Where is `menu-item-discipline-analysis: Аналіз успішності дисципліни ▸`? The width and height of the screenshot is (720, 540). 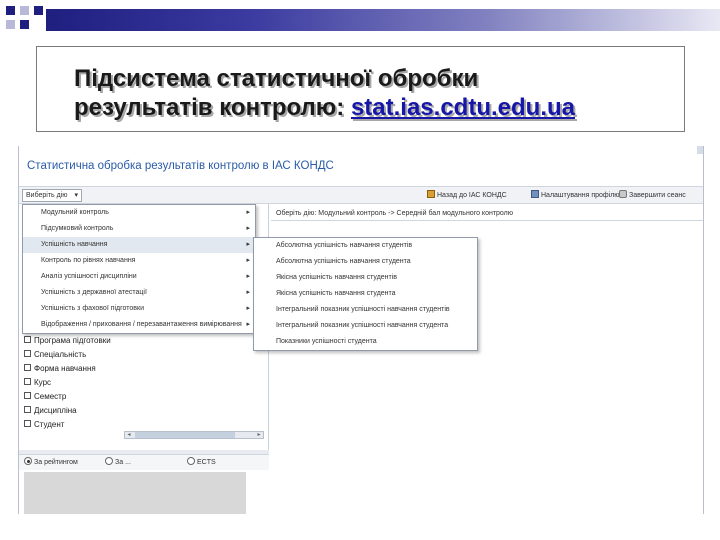 menu-item-discipline-analysis: Аналіз успішності дисципліни ▸ is located at coordinates (139, 277).